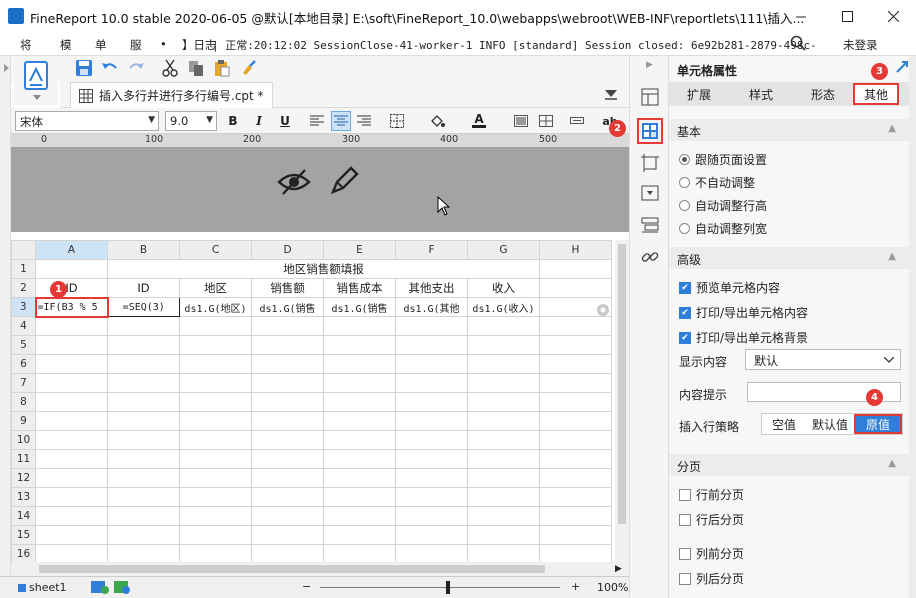  I want to click on radio-follow-page: 跟随页面设置, so click(723, 159).